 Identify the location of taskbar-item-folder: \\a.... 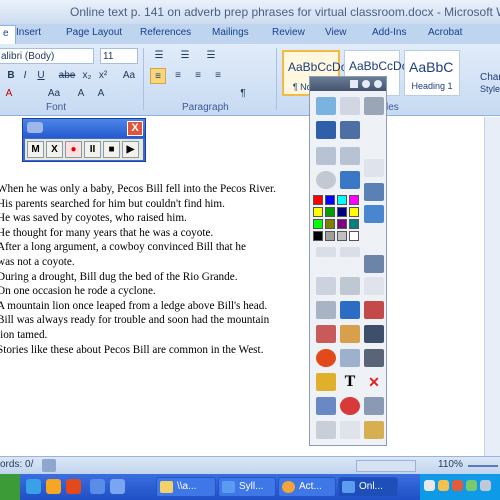
(186, 487).